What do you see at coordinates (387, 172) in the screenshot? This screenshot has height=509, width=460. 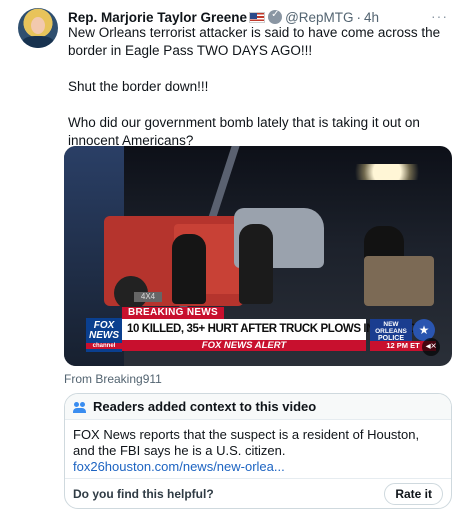 I see `video-scene-lights` at bounding box center [387, 172].